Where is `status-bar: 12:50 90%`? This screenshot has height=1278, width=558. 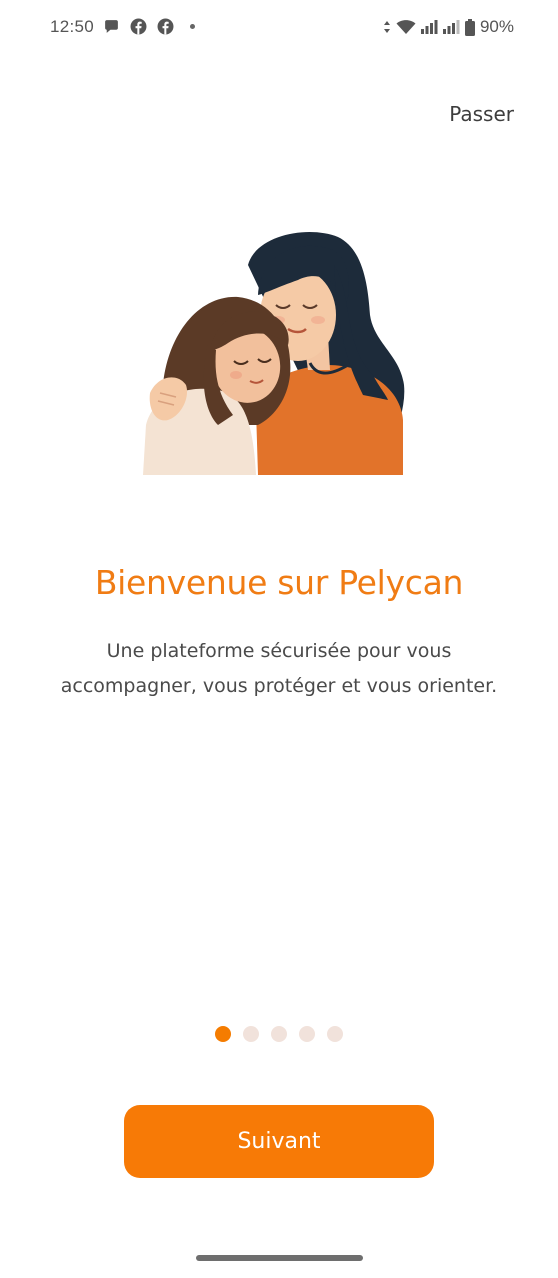 status-bar: 12:50 90% is located at coordinates (279, 28).